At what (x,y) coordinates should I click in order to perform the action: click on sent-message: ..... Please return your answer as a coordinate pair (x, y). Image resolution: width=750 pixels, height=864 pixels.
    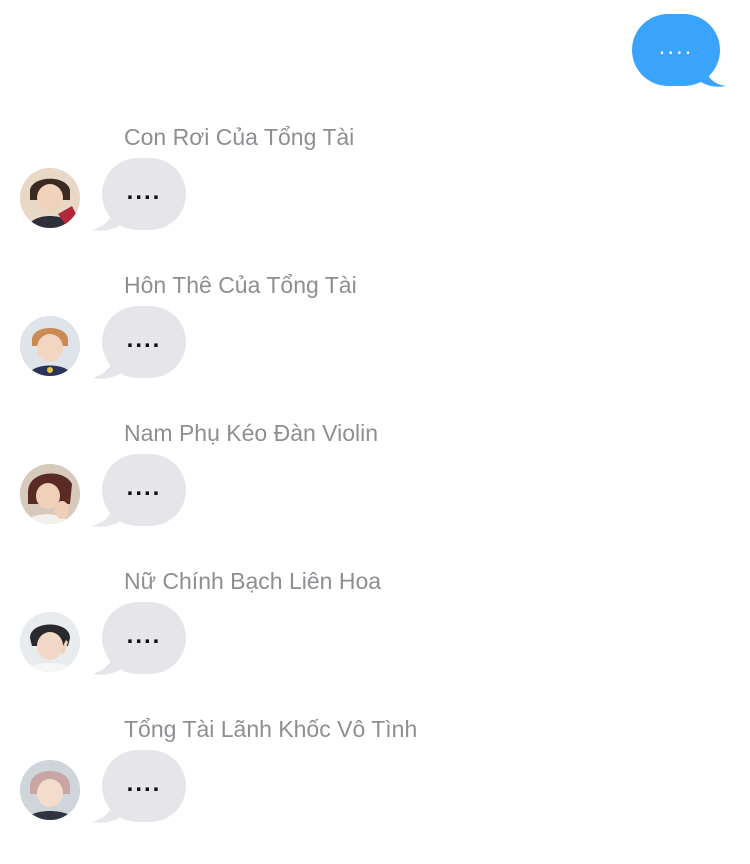
    Looking at the image, I should click on (680, 51).